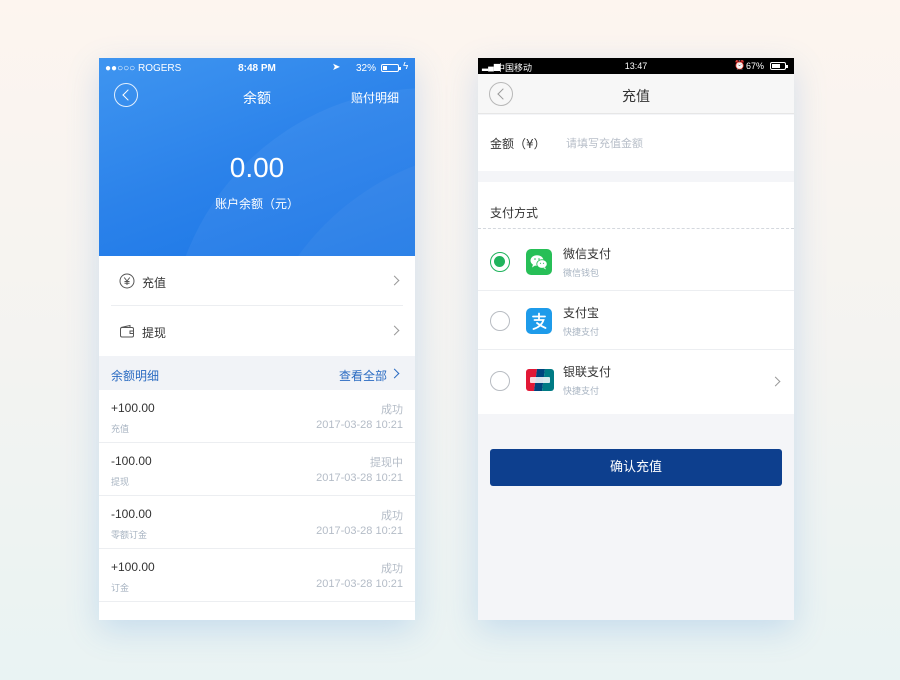 The width and height of the screenshot is (900, 680). I want to click on amount-field-row: 金额（¥）, so click(636, 143).